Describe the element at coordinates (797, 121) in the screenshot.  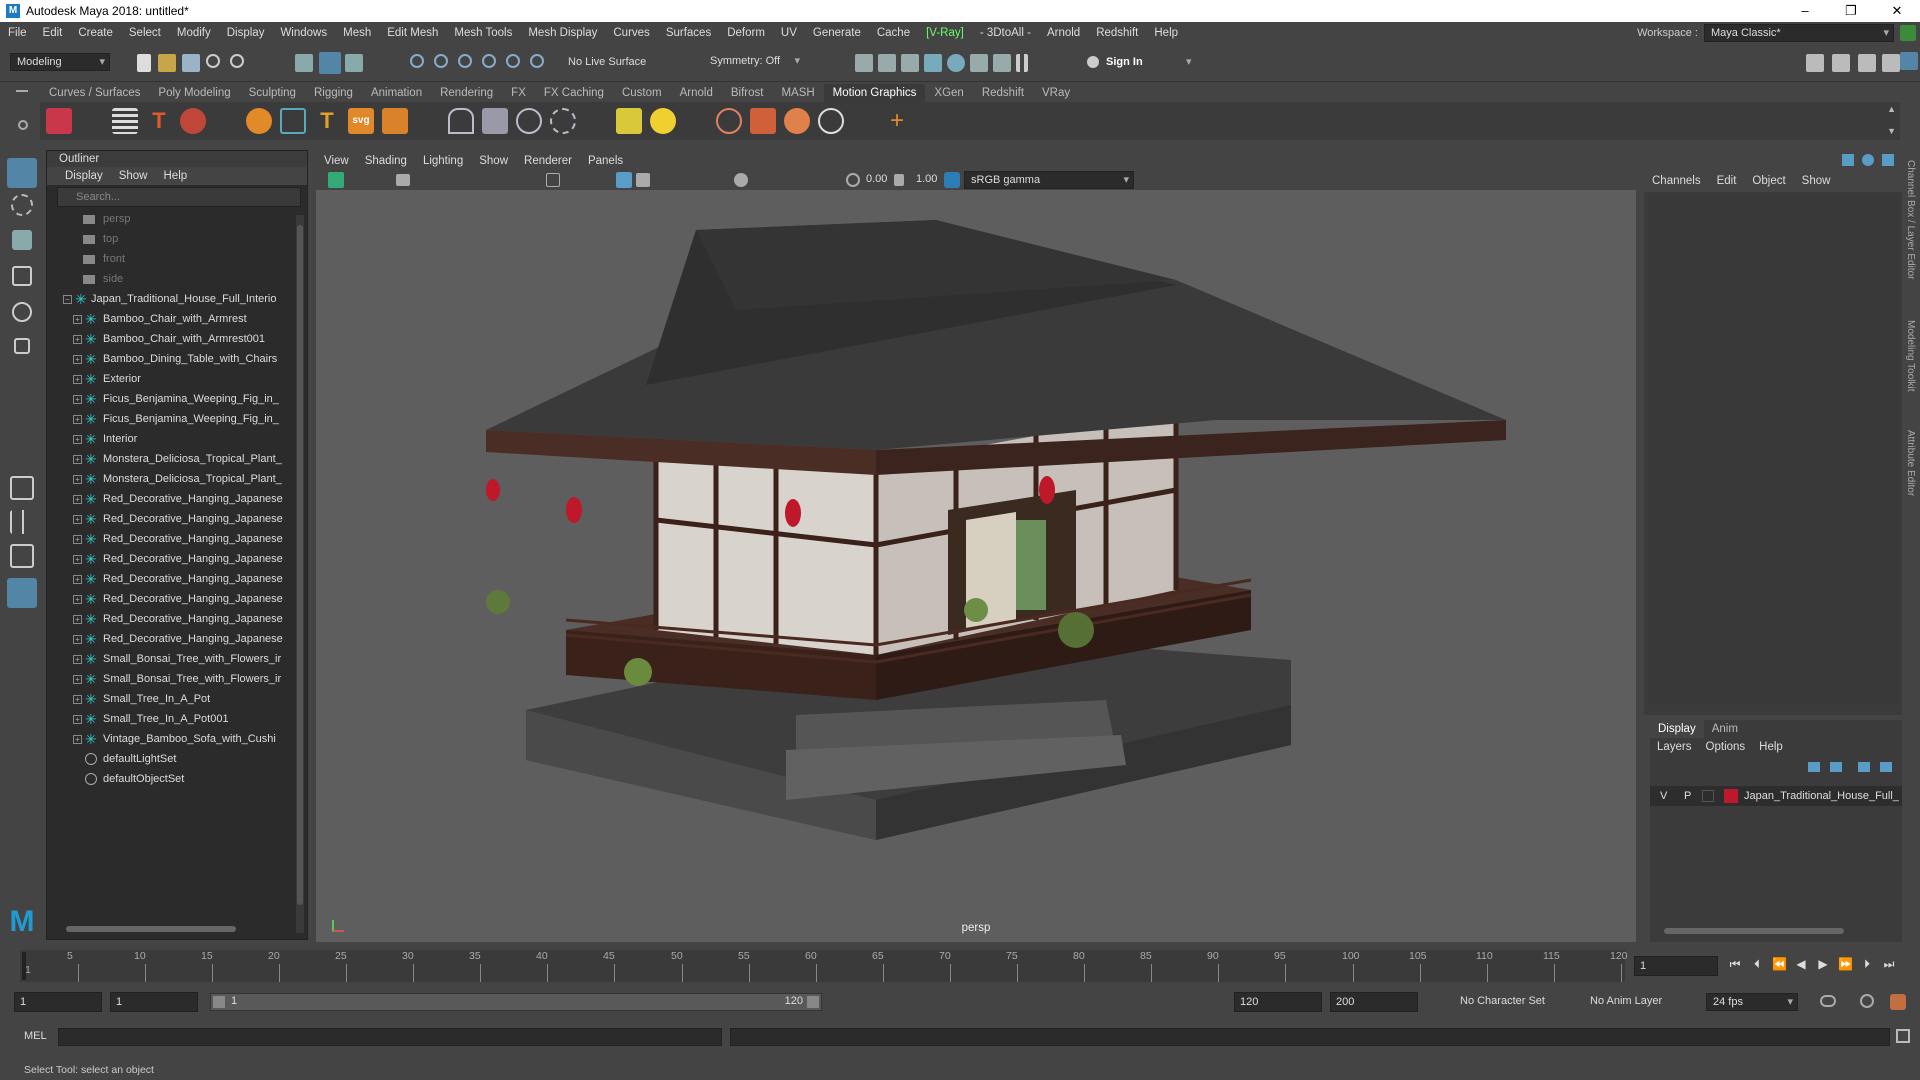
I see `mash-world-icon` at that location.